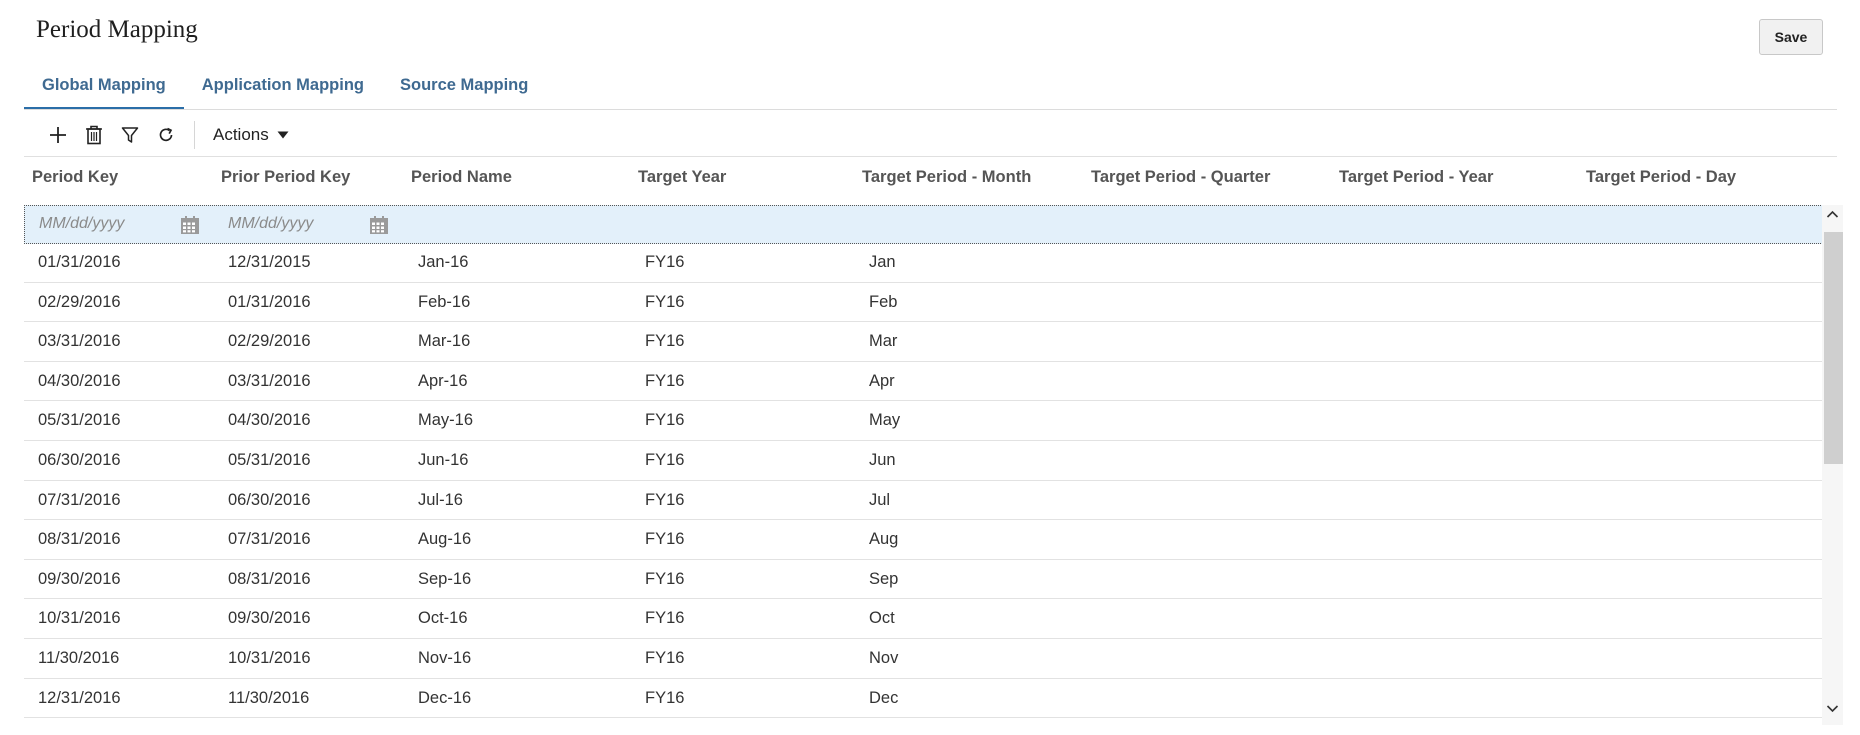  I want to click on toolbar-divider, so click(930, 156).